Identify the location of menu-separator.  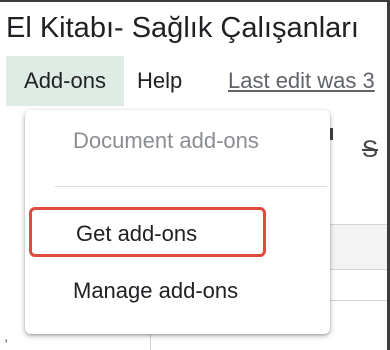
(191, 186).